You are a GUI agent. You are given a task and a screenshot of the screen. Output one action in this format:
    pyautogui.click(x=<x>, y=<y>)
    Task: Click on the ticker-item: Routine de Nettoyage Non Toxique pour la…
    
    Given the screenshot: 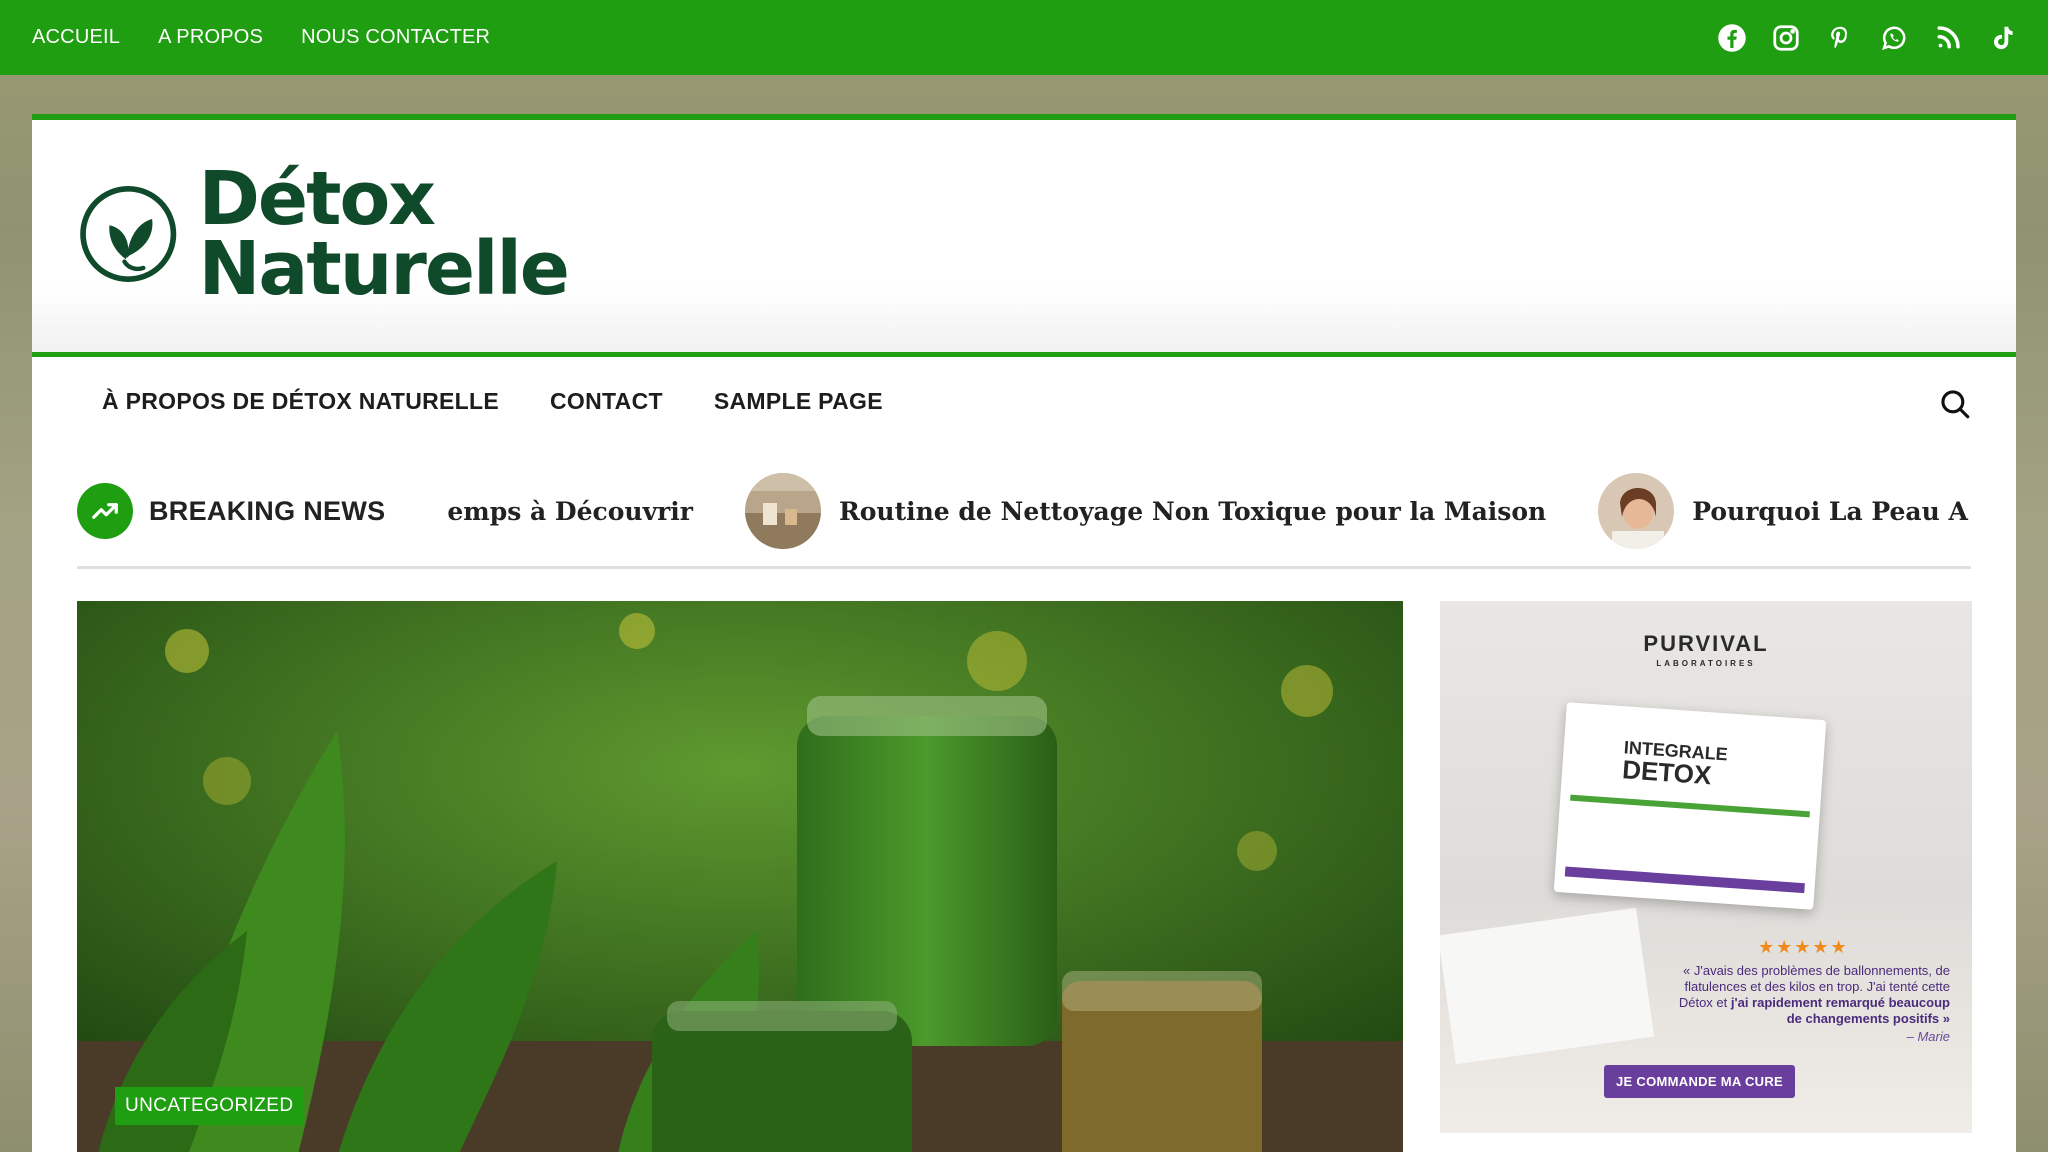 What is the action you would take?
    pyautogui.click(x=1192, y=511)
    